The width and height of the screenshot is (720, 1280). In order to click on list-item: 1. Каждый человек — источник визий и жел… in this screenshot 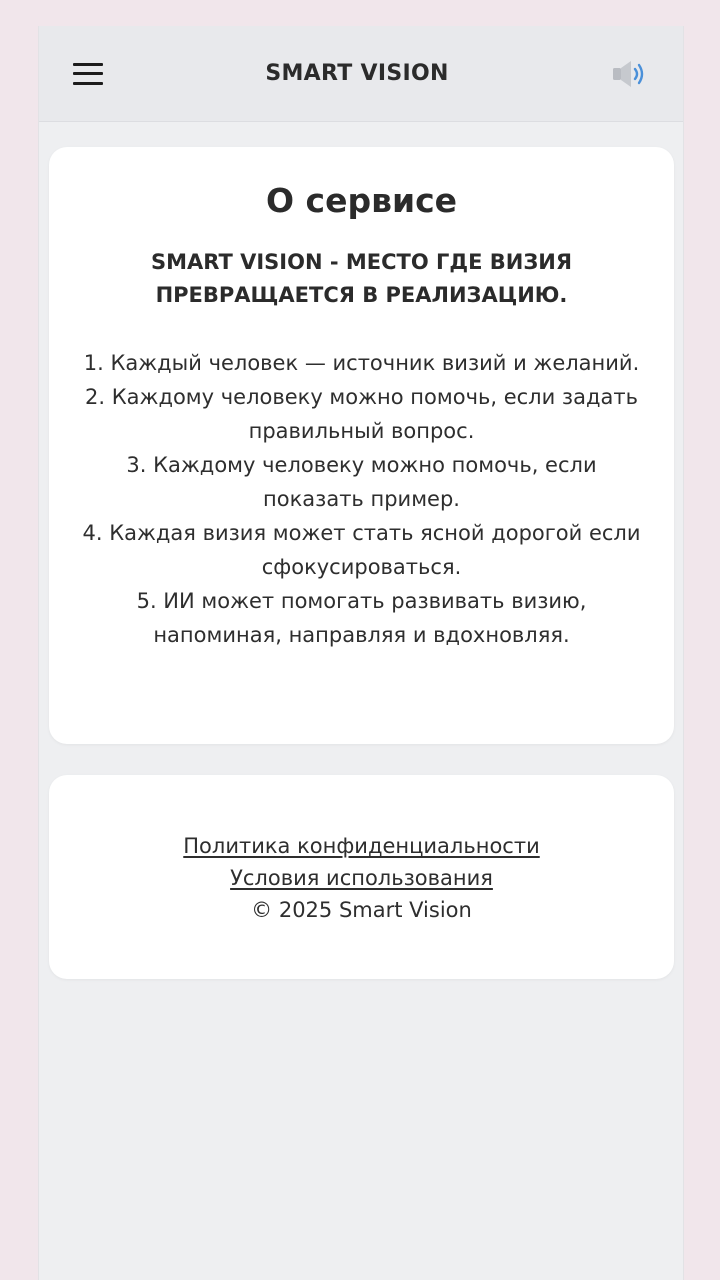, I will do `click(361, 363)`.